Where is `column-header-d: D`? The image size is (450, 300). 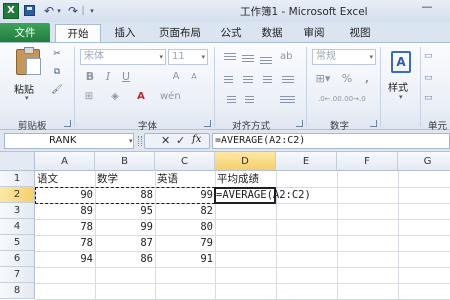 column-header-d: D is located at coordinates (245, 161).